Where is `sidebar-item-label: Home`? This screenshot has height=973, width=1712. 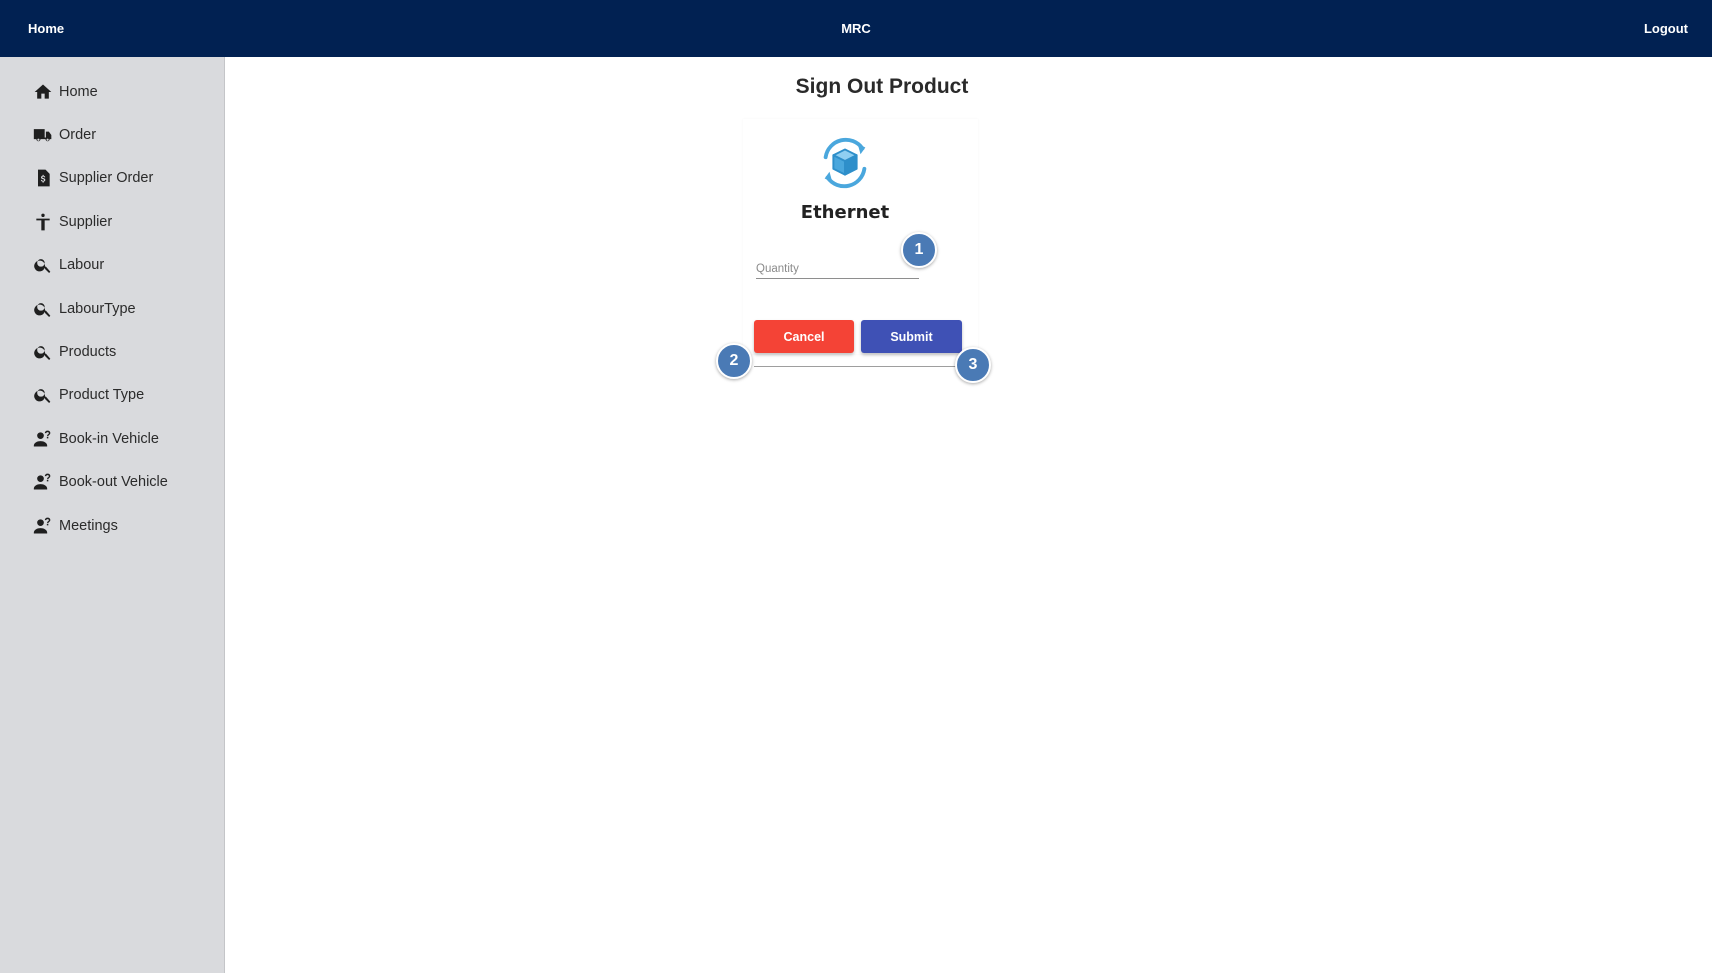 sidebar-item-label: Home is located at coordinates (78, 91).